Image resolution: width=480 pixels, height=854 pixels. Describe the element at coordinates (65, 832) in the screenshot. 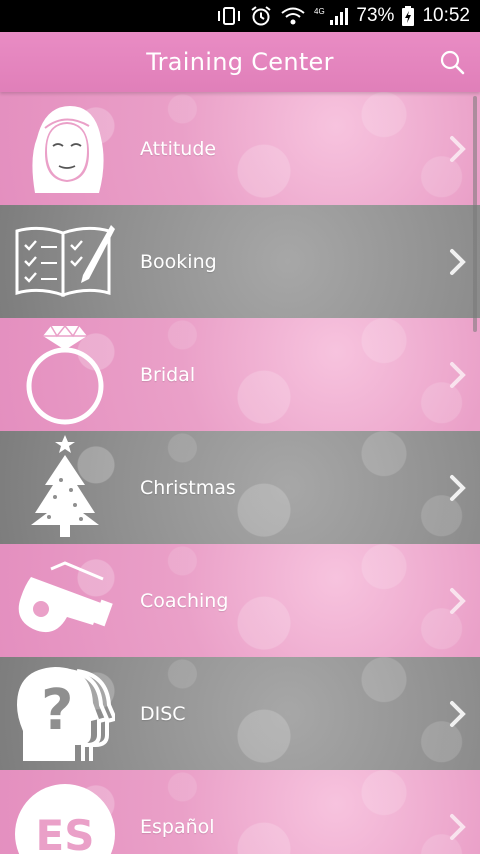

I see `svg-text: ES` at that location.